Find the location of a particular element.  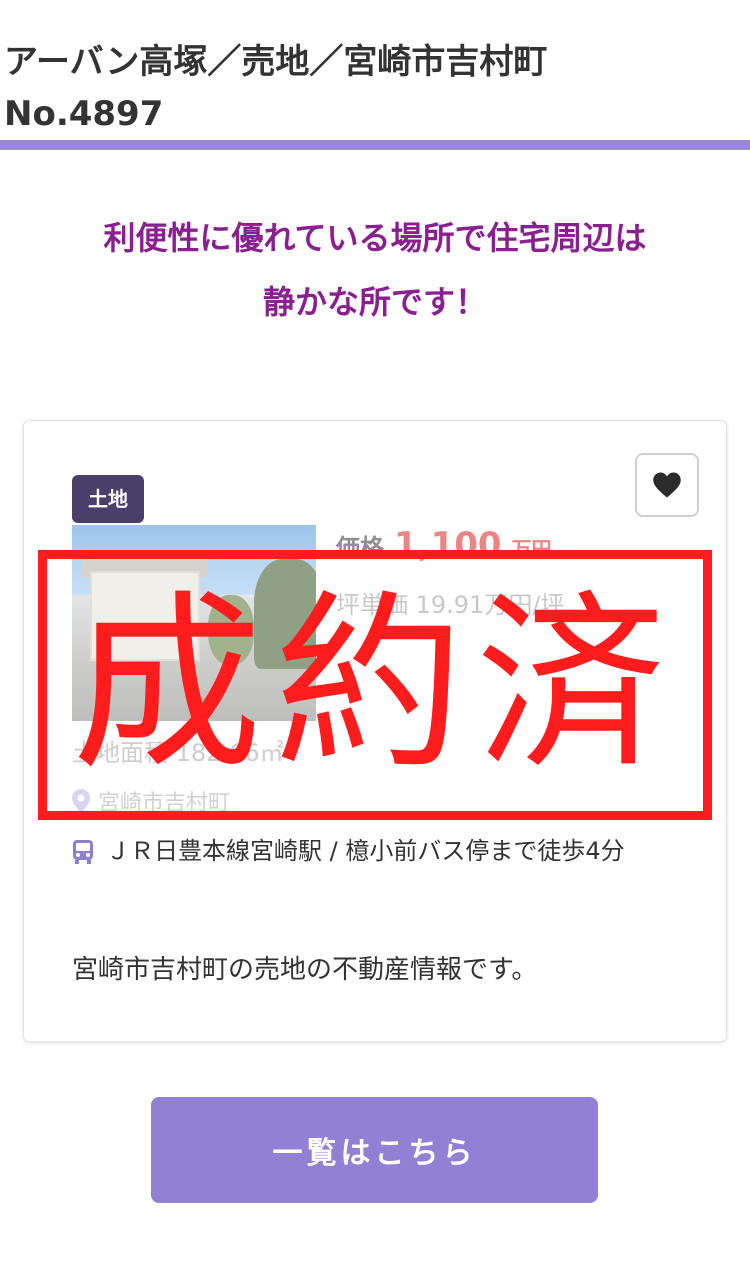

view-list-button: 一覧はこちら is located at coordinates (374, 1150).